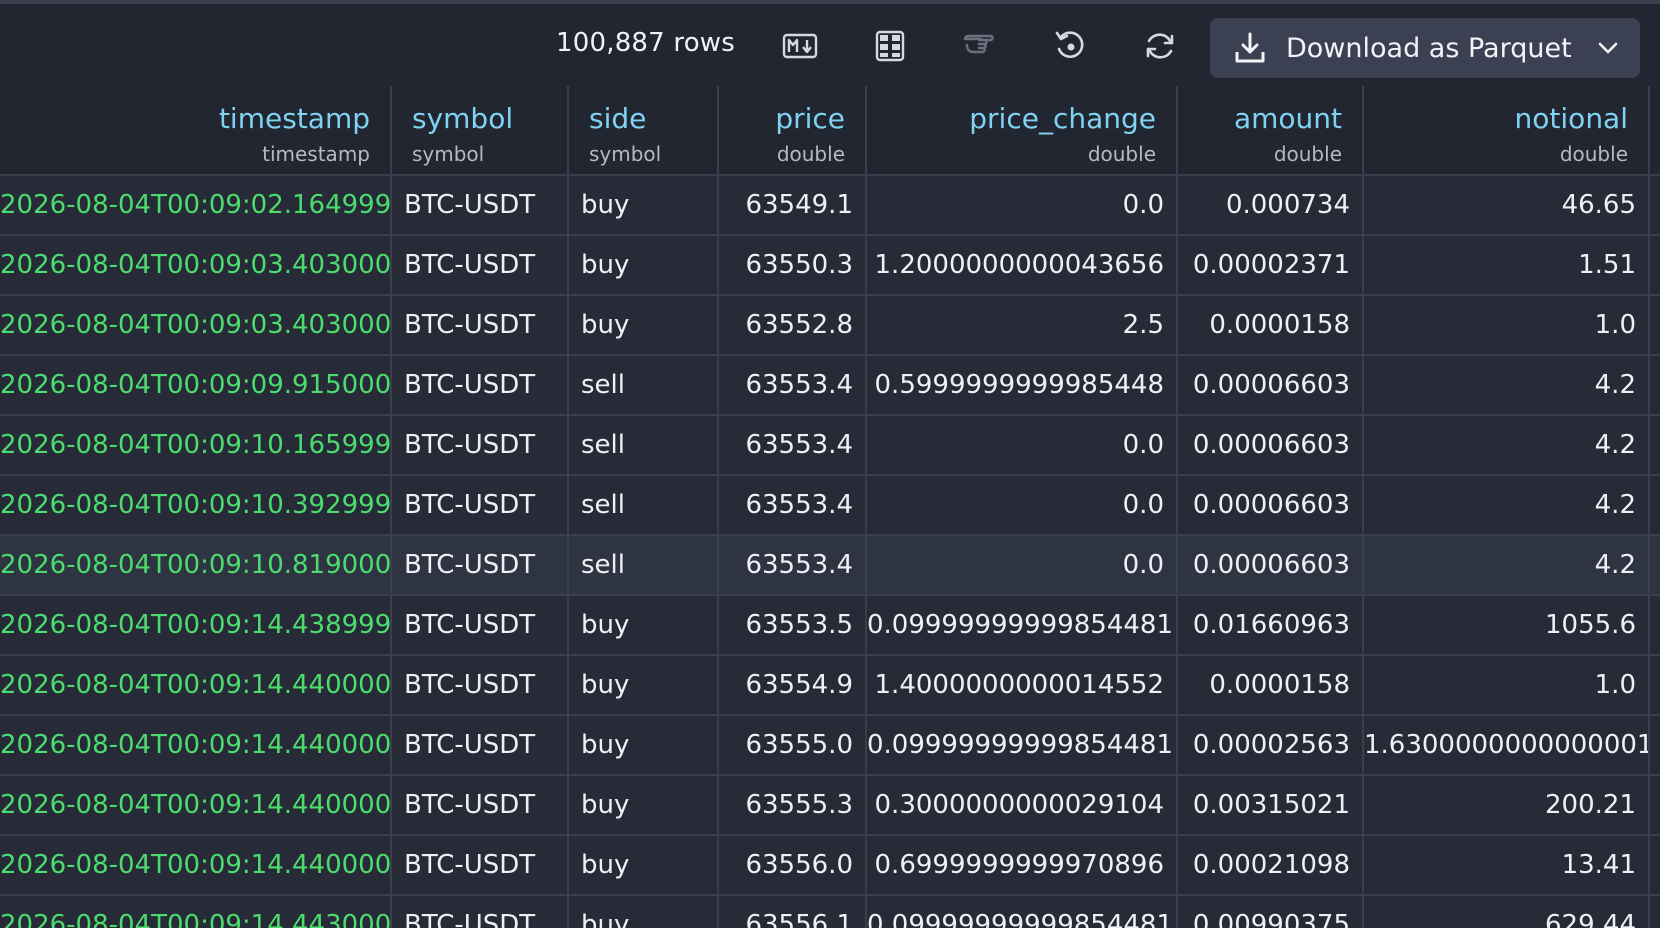 The image size is (1660, 928). What do you see at coordinates (980, 46) in the screenshot?
I see `pointing-hand-icon` at bounding box center [980, 46].